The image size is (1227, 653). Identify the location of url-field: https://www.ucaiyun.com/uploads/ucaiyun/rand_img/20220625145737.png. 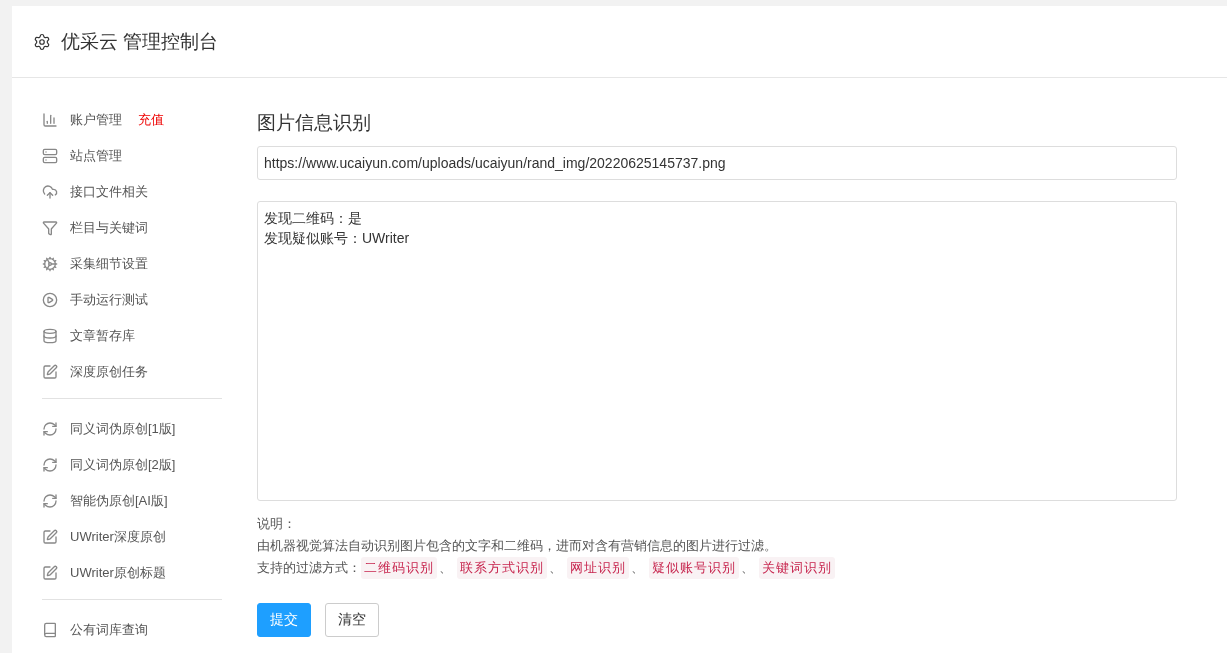
(717, 163).